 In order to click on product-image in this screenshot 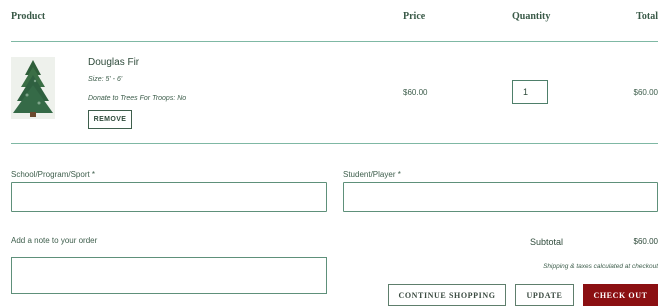, I will do `click(33, 88)`.